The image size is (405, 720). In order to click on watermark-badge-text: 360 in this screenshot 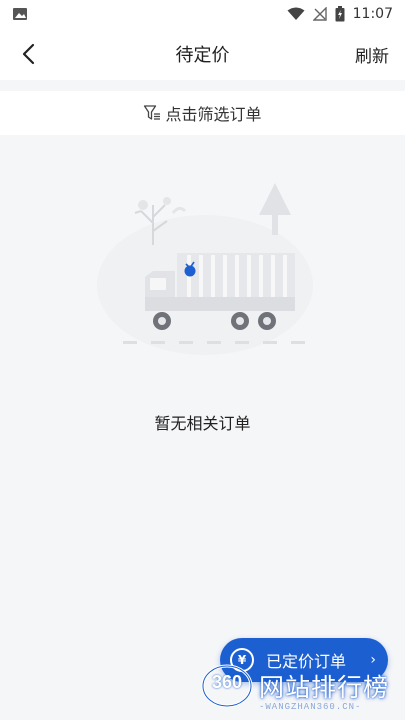, I will do `click(227, 682)`.